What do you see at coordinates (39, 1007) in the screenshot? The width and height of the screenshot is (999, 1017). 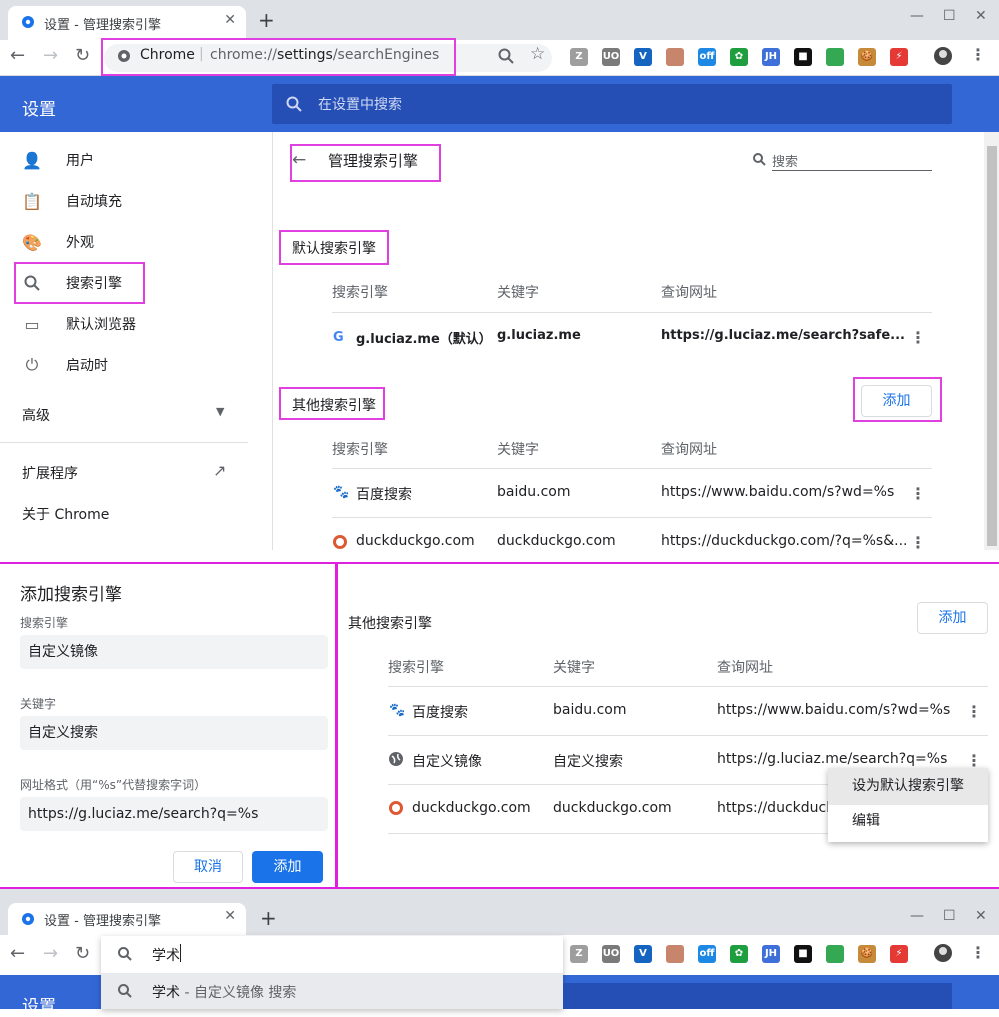 I see `settings-title: 设置` at bounding box center [39, 1007].